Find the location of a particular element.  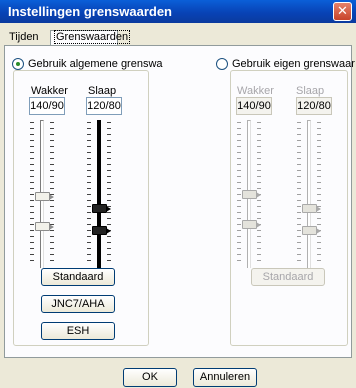

radio-general-control is located at coordinates (18, 64).